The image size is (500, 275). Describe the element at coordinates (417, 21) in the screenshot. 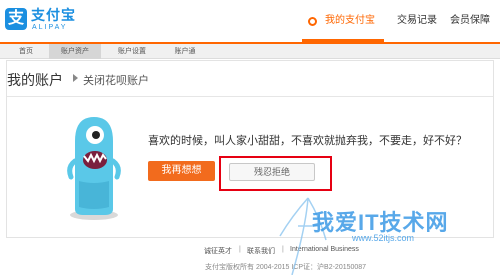

I see `nav-trade-records: 交易记录` at that location.